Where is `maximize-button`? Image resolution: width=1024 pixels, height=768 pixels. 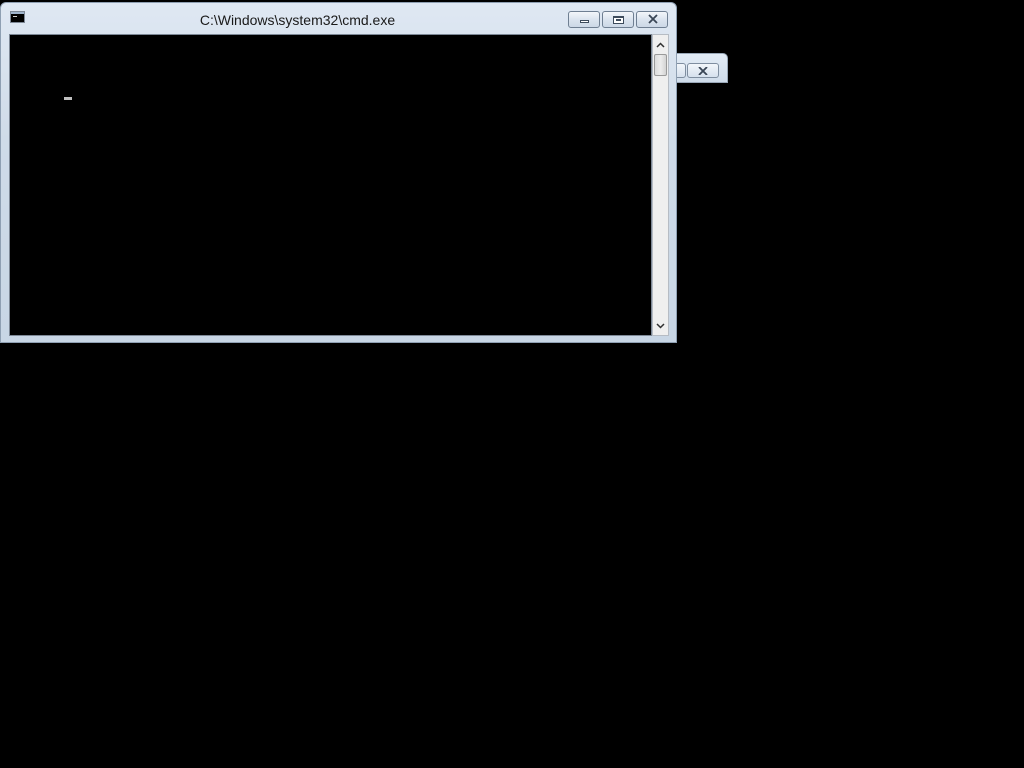 maximize-button is located at coordinates (618, 19).